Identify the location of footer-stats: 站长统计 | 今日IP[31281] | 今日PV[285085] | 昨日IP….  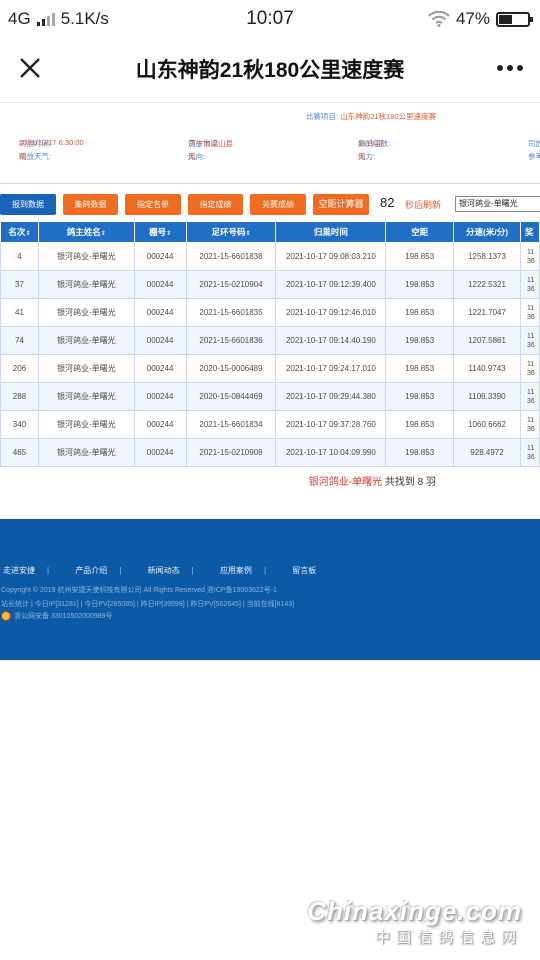
(148, 604).